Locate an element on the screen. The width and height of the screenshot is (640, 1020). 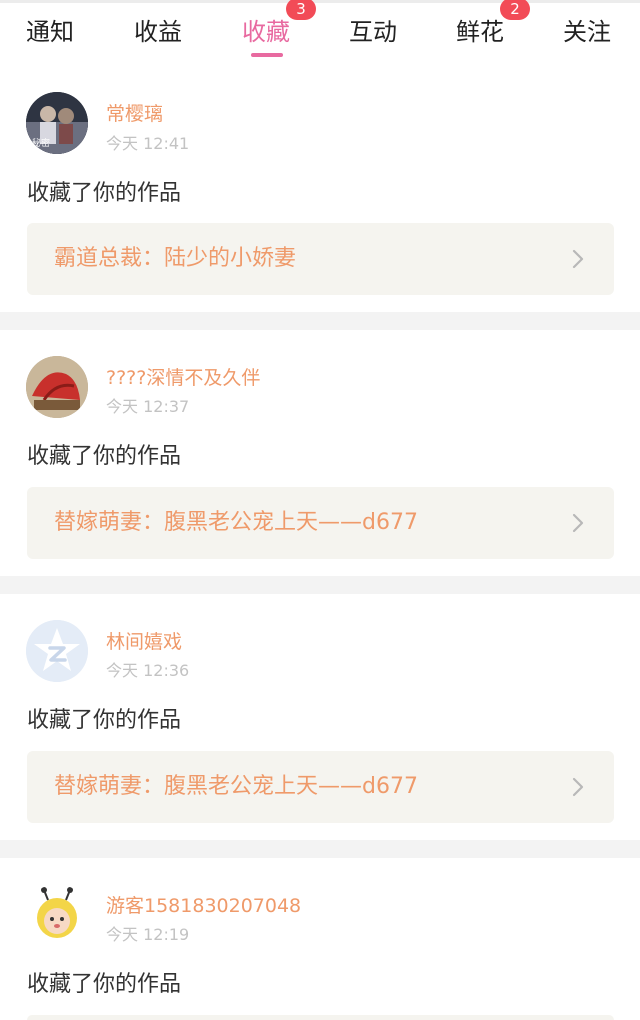
timestamp: 今天 12:37 is located at coordinates (148, 406).